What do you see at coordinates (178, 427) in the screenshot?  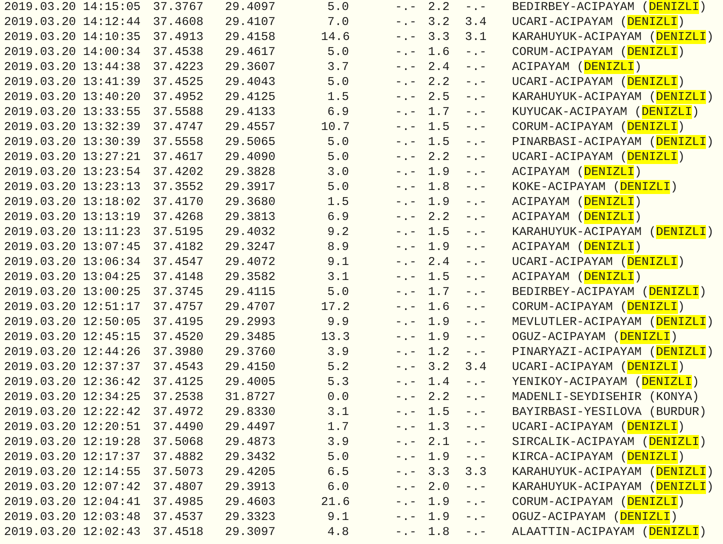 I see `latitude-cell-text: 37.4490` at bounding box center [178, 427].